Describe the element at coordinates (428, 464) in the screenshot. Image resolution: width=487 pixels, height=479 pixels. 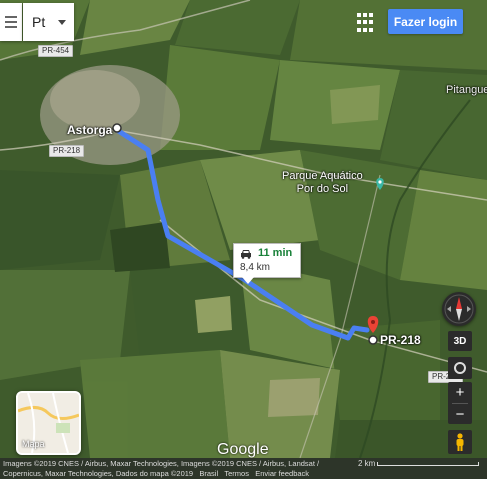
I see `scale-bar` at that location.